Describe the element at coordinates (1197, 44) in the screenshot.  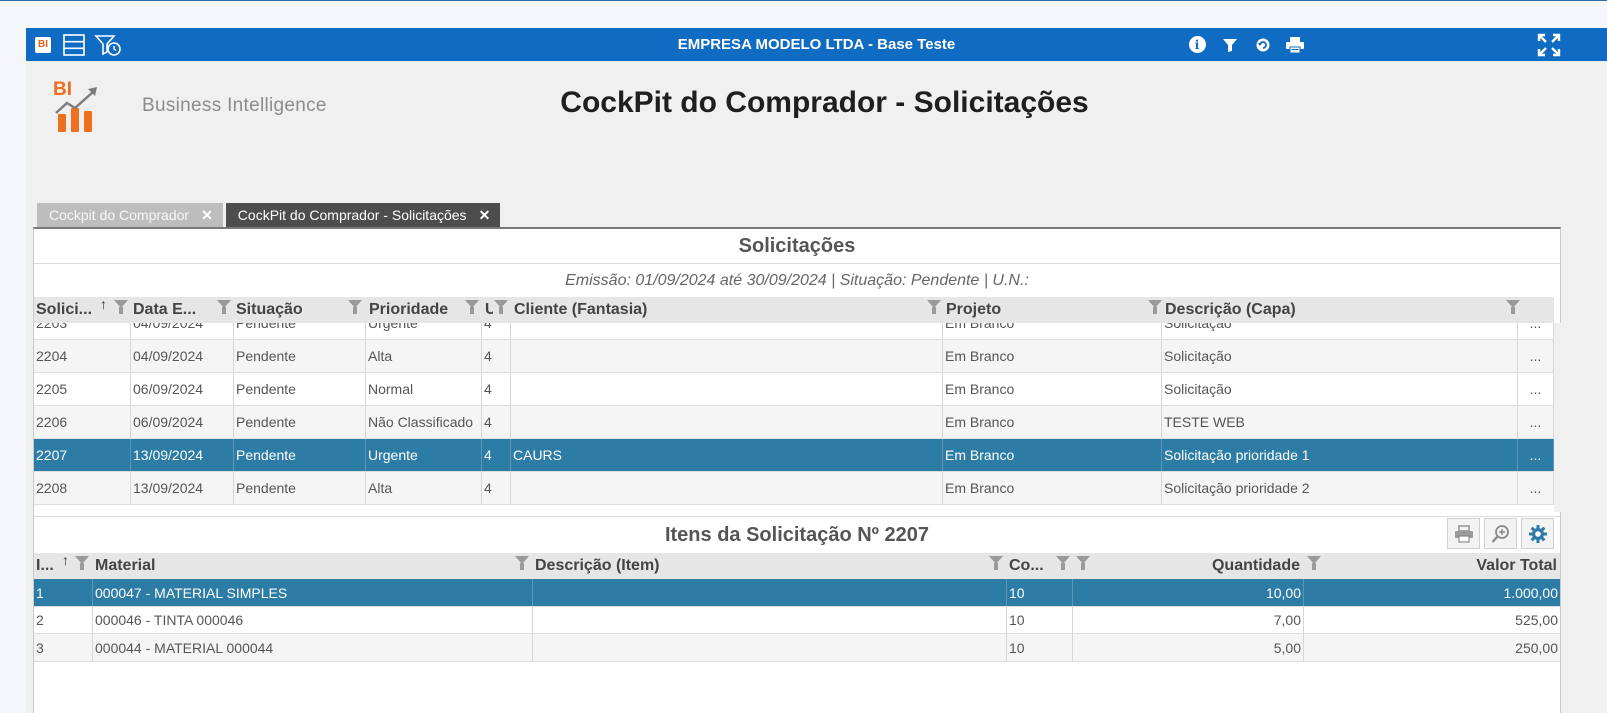
I see `info-icon: i` at that location.